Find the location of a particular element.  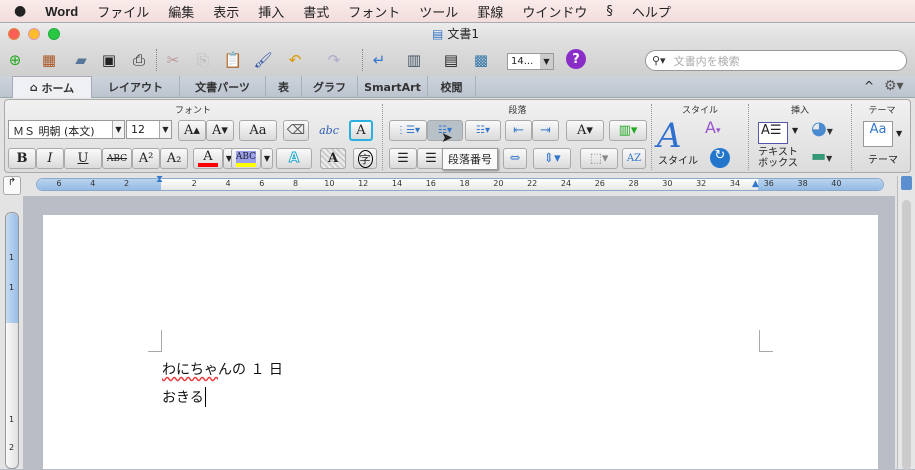

right-indent-marker: ▲ is located at coordinates (755, 184).